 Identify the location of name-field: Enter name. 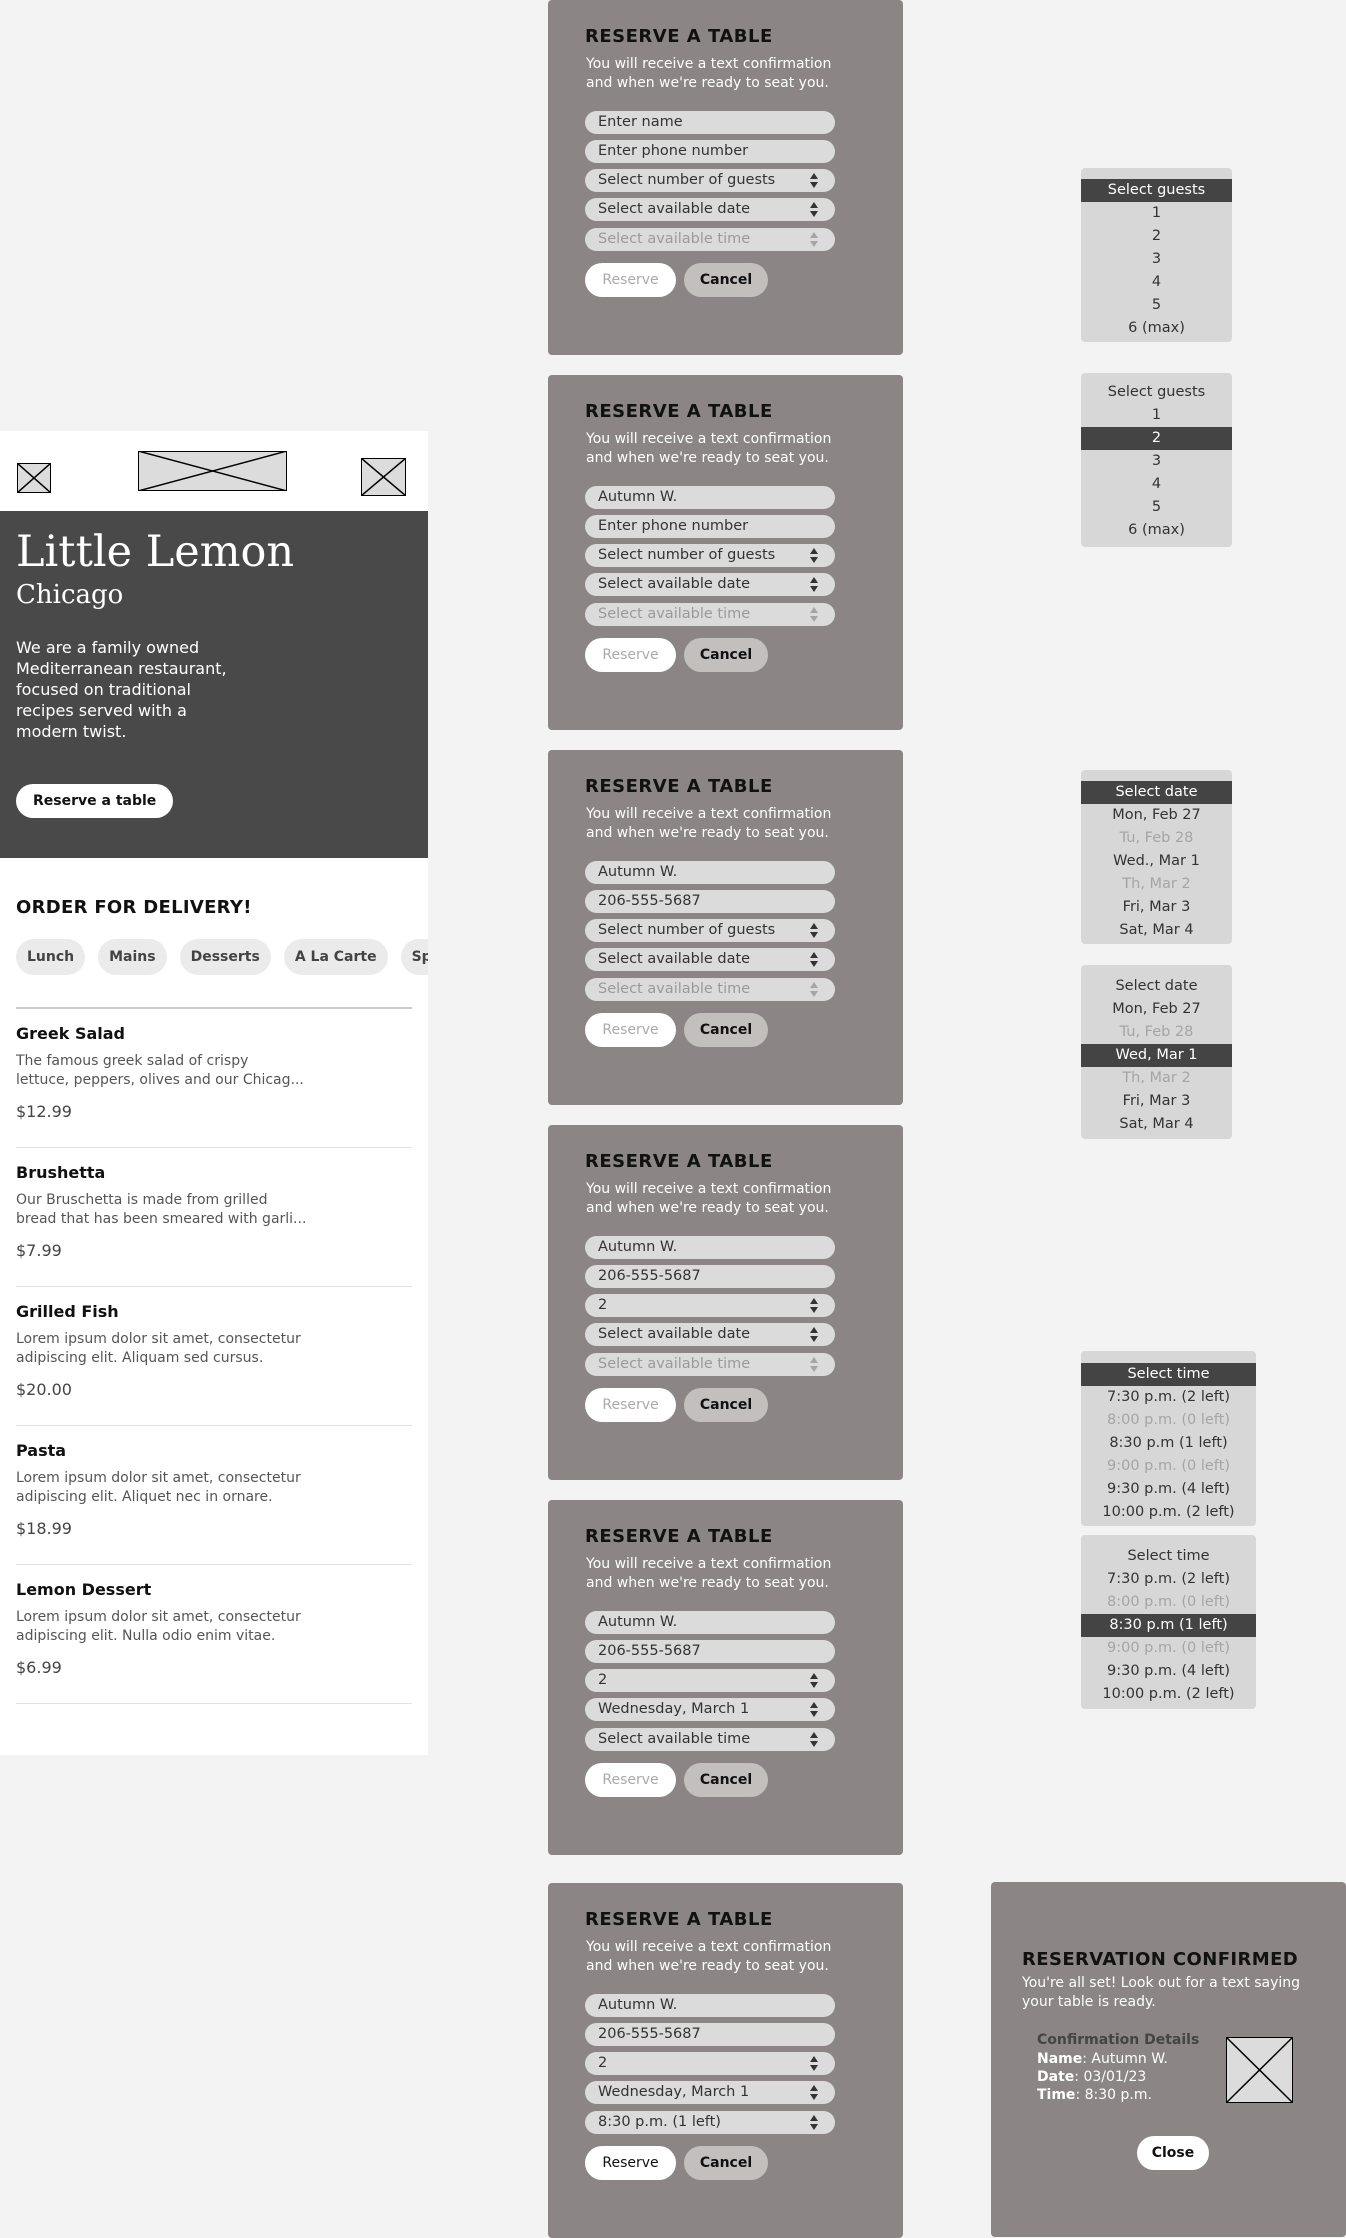
(710, 122).